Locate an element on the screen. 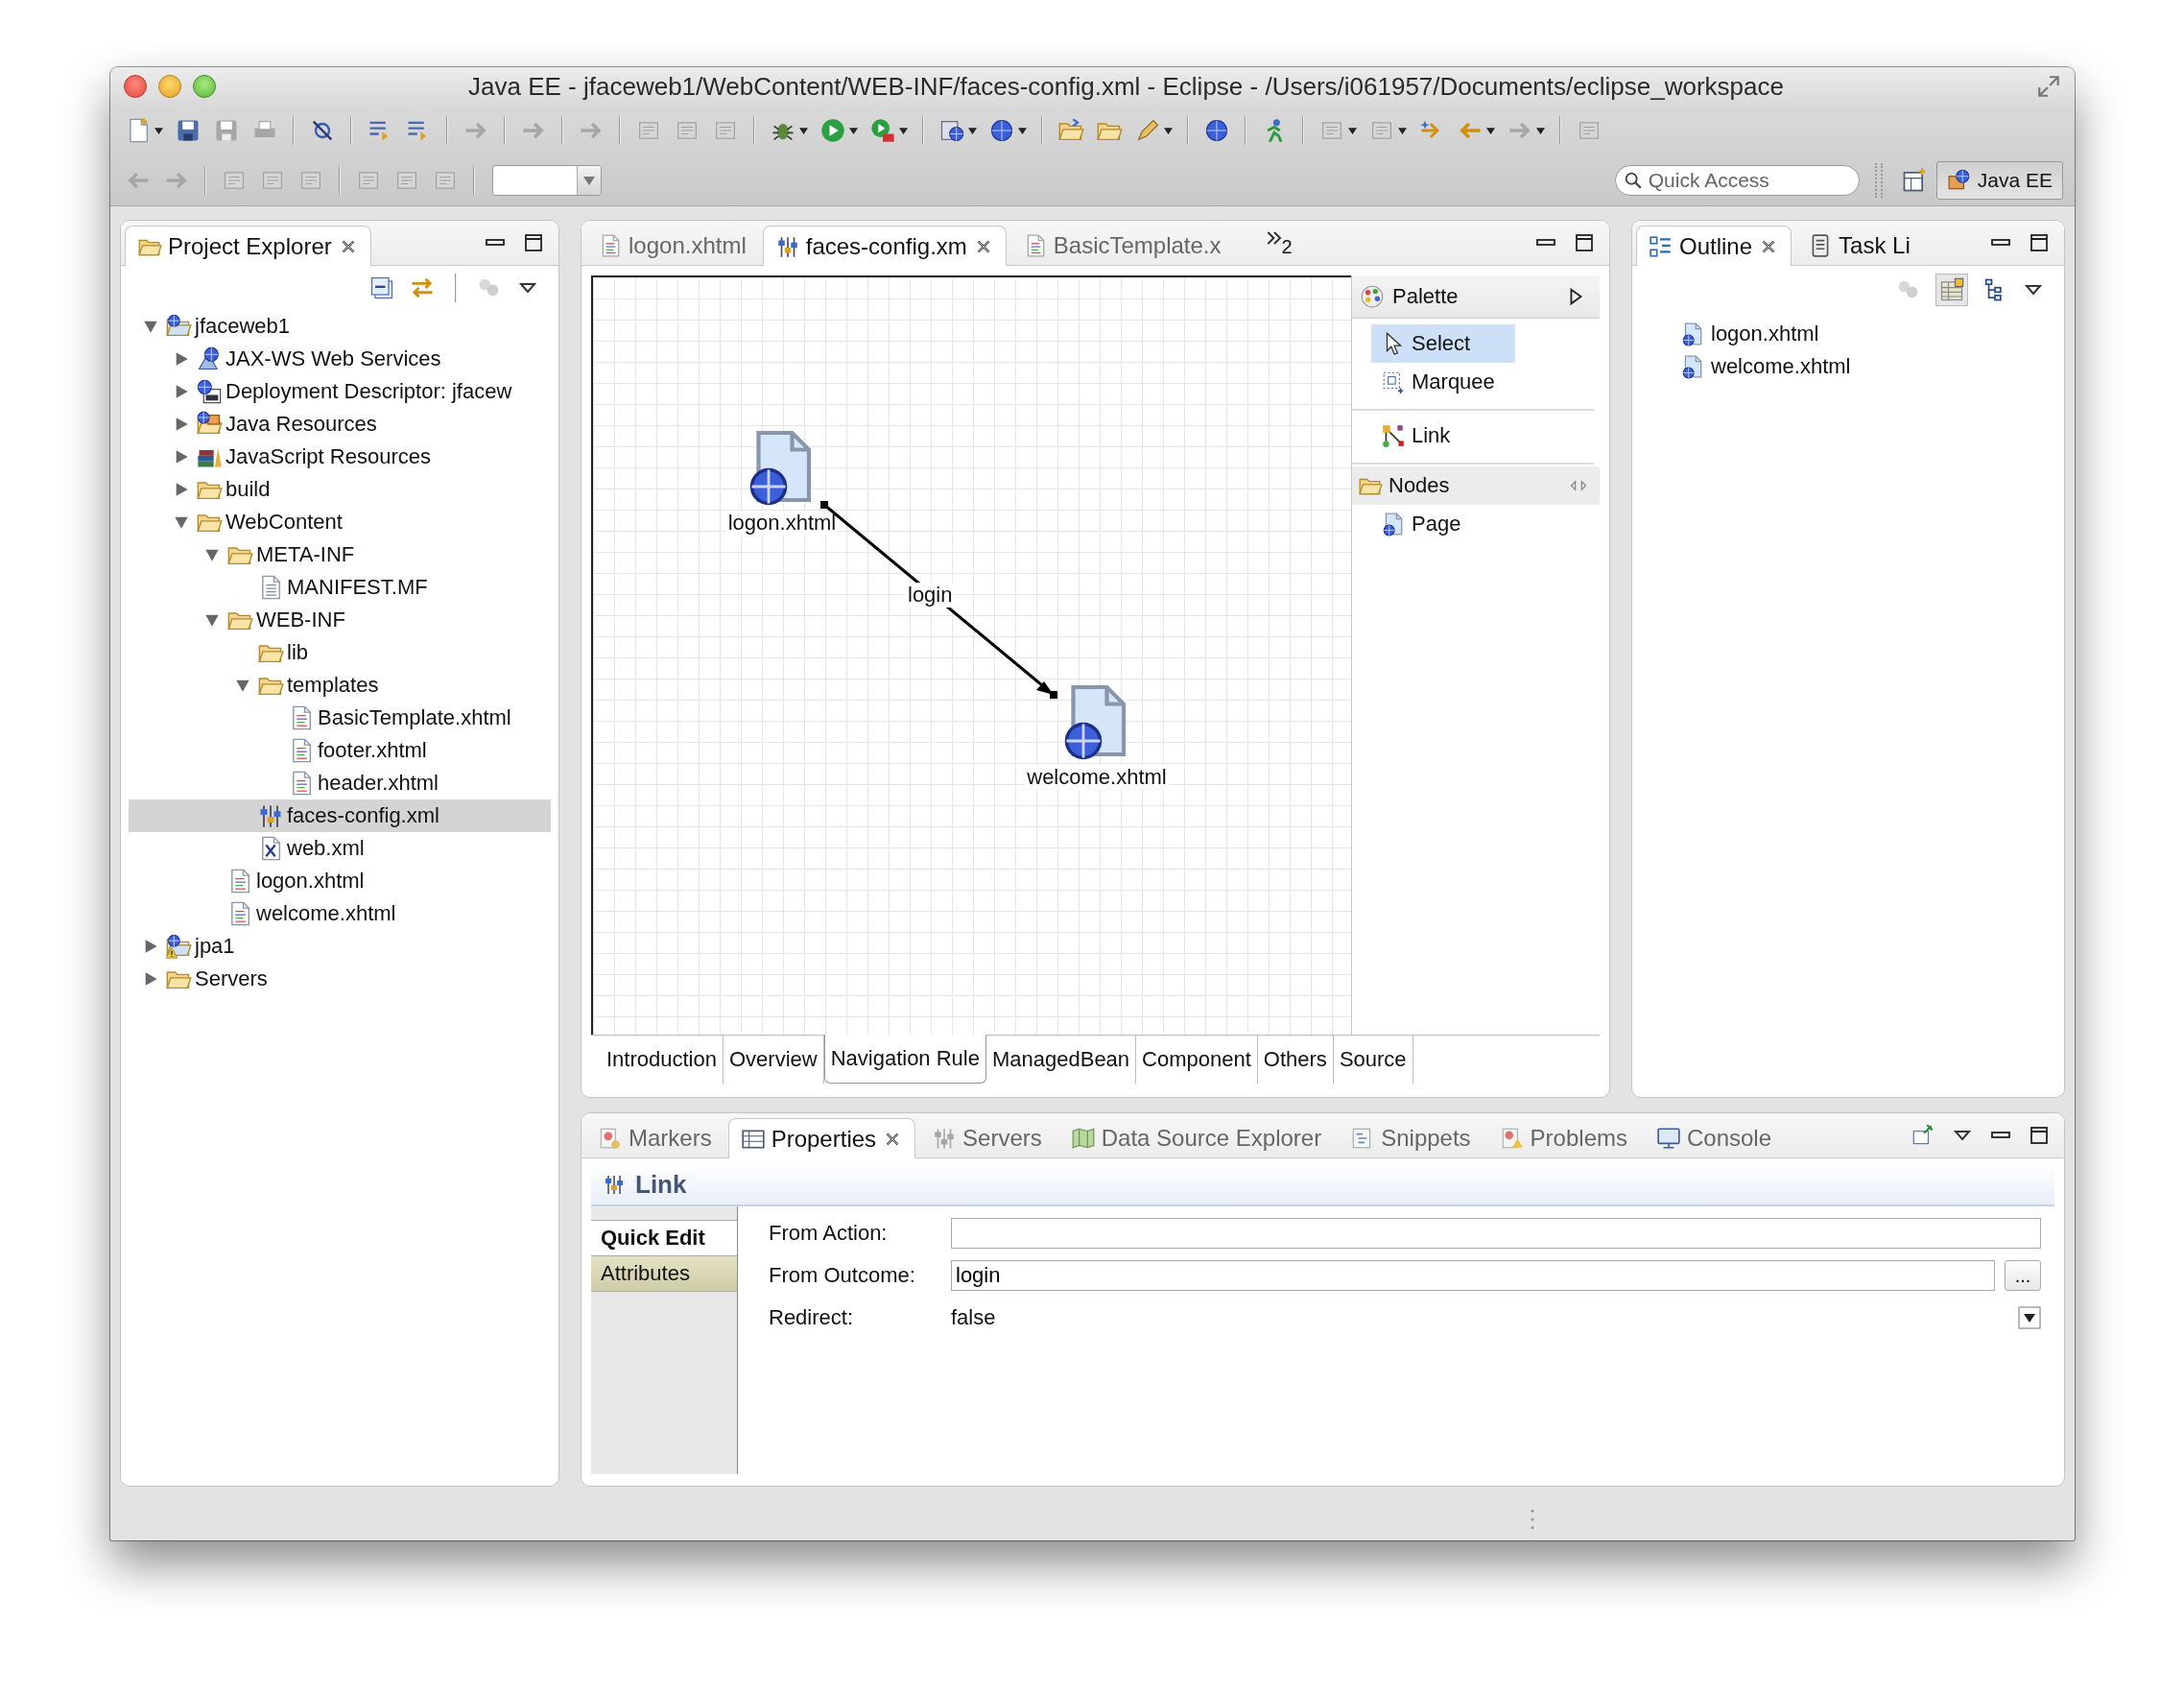 Image resolution: width=2184 pixels, height=1693 pixels. outline-item: logon.xhtml is located at coordinates (1872, 334).